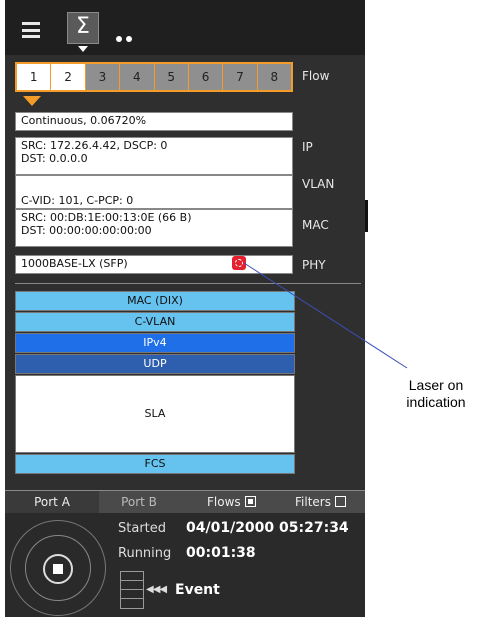  I want to click on callout-line, so click(325, 315).